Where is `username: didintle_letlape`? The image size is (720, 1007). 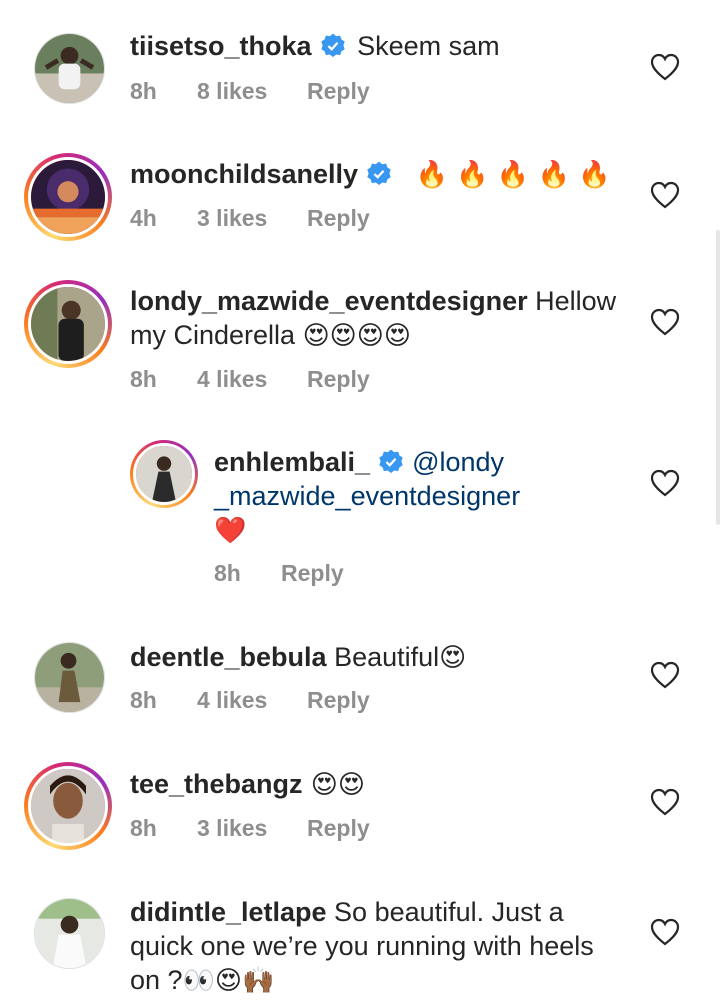 username: didintle_letlape is located at coordinates (228, 912).